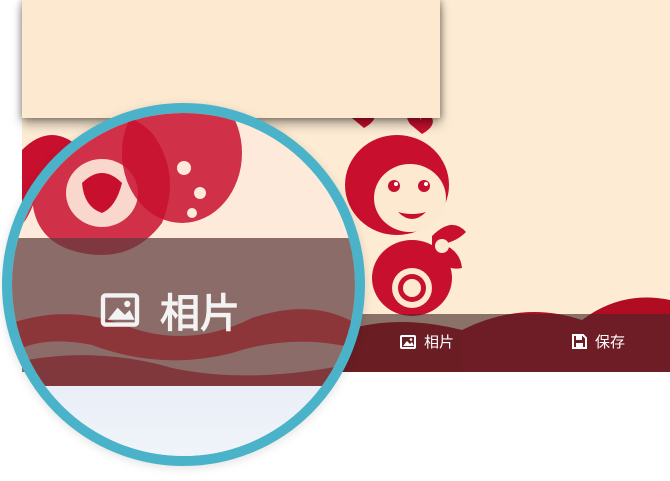  I want to click on photo-button: 相片, so click(427, 341).